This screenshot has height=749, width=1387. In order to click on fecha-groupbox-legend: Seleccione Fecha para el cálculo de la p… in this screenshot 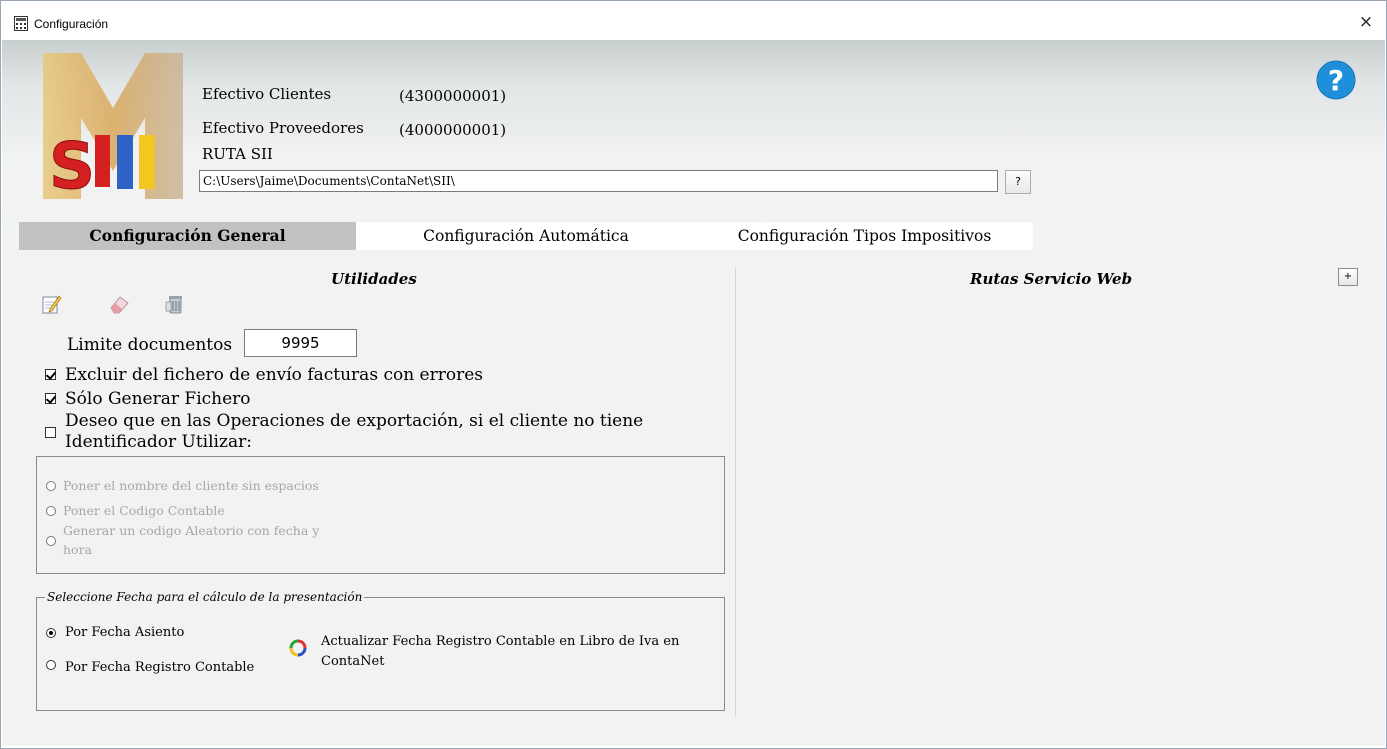, I will do `click(205, 597)`.